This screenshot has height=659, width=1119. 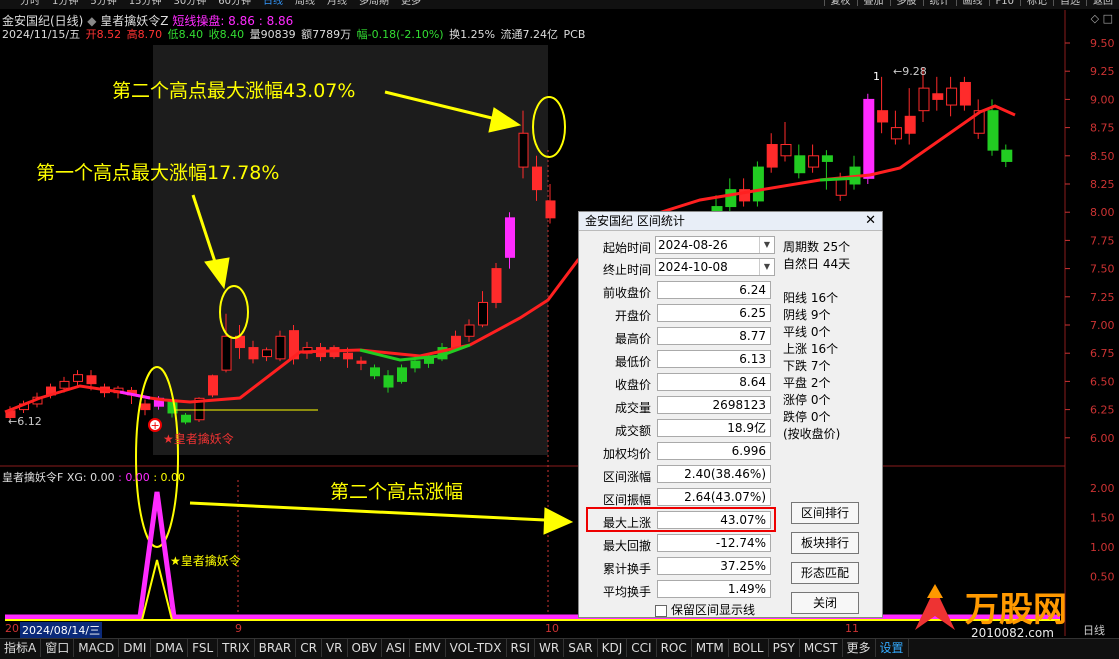 What do you see at coordinates (714, 589) in the screenshot?
I see `stat-value: 1.49%` at bounding box center [714, 589].